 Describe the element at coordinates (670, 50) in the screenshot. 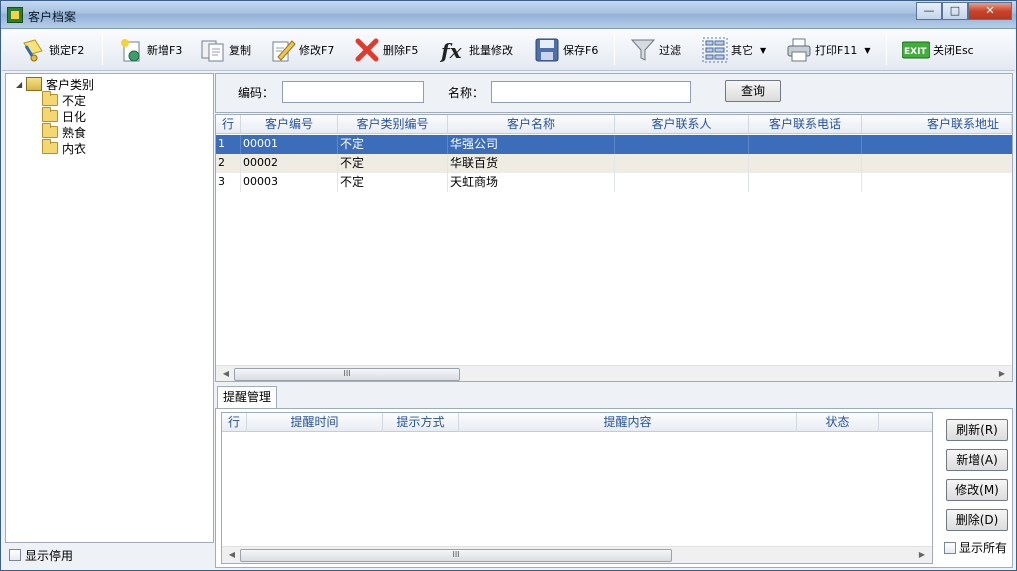

I see `filter-label: 过滤` at that location.